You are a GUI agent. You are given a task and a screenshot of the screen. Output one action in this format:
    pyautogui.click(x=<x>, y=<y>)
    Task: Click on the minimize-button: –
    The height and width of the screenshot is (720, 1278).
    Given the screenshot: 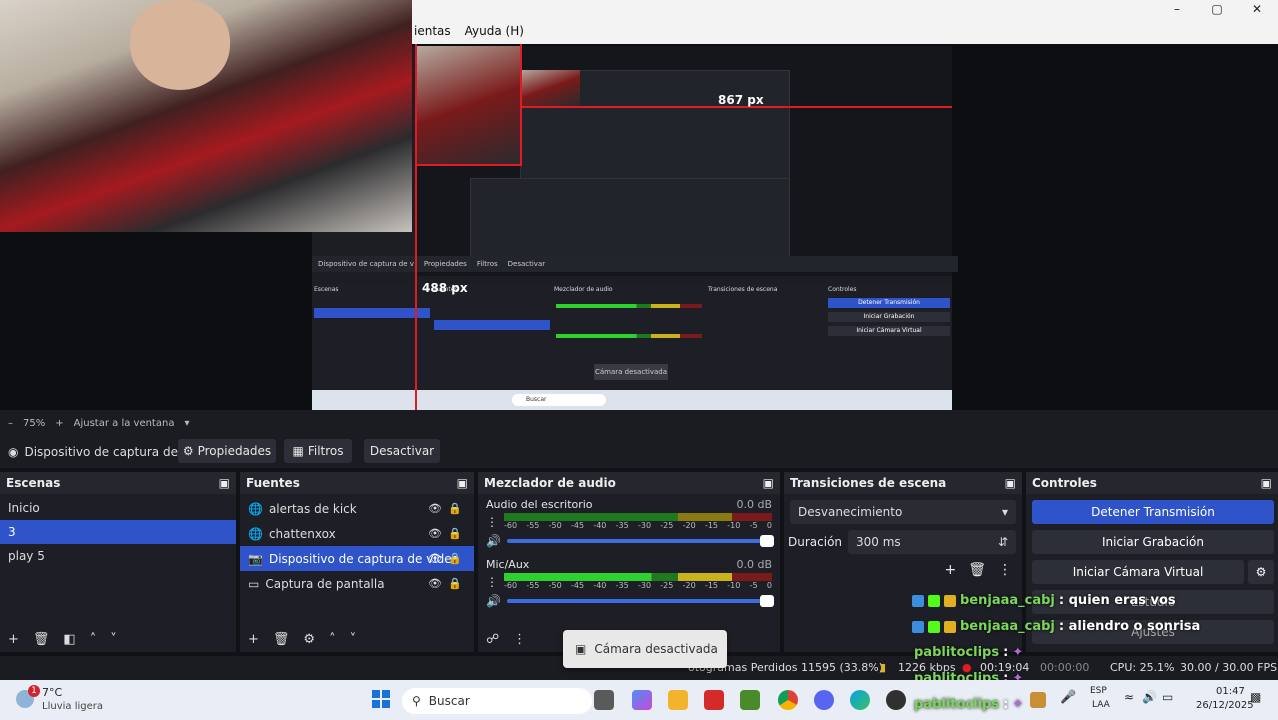 What is the action you would take?
    pyautogui.click(x=1177, y=9)
    